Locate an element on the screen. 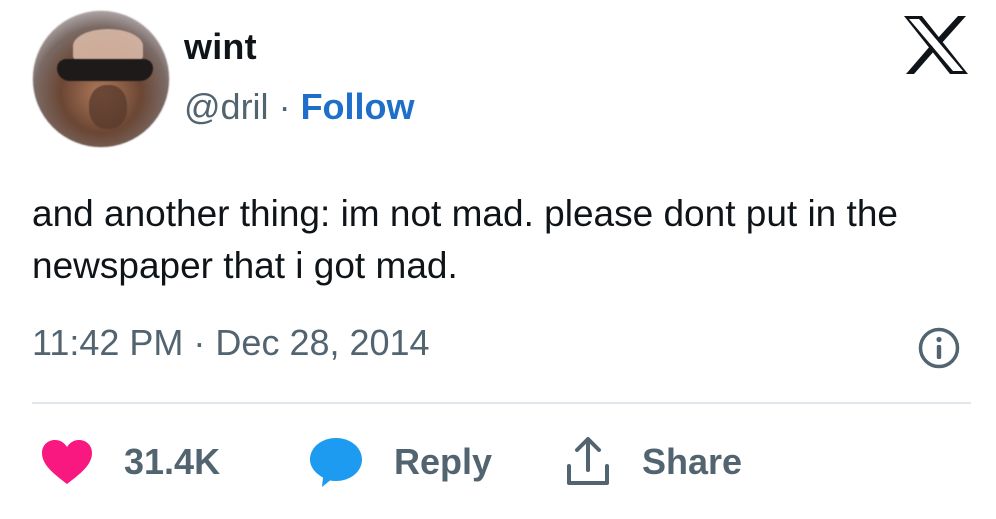 This screenshot has height=519, width=996. reply-label: Reply is located at coordinates (443, 461).